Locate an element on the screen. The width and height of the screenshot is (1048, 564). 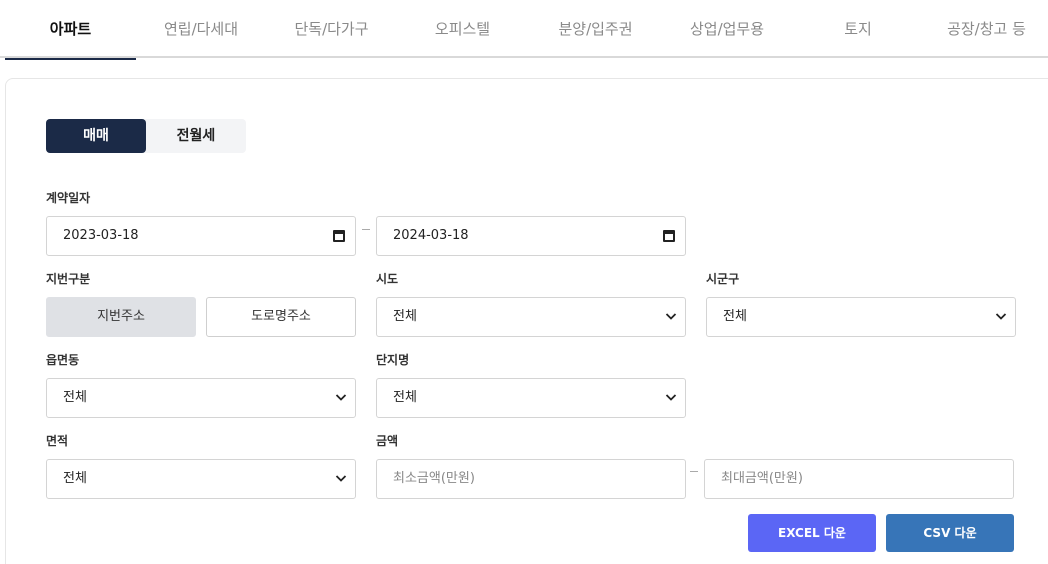
tab-row-house: 연립/다세대 is located at coordinates (201, 29).